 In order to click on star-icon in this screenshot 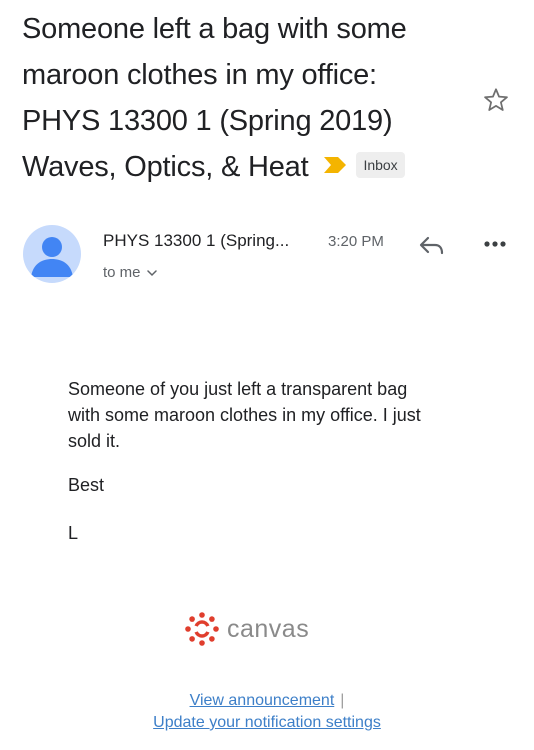, I will do `click(496, 100)`.